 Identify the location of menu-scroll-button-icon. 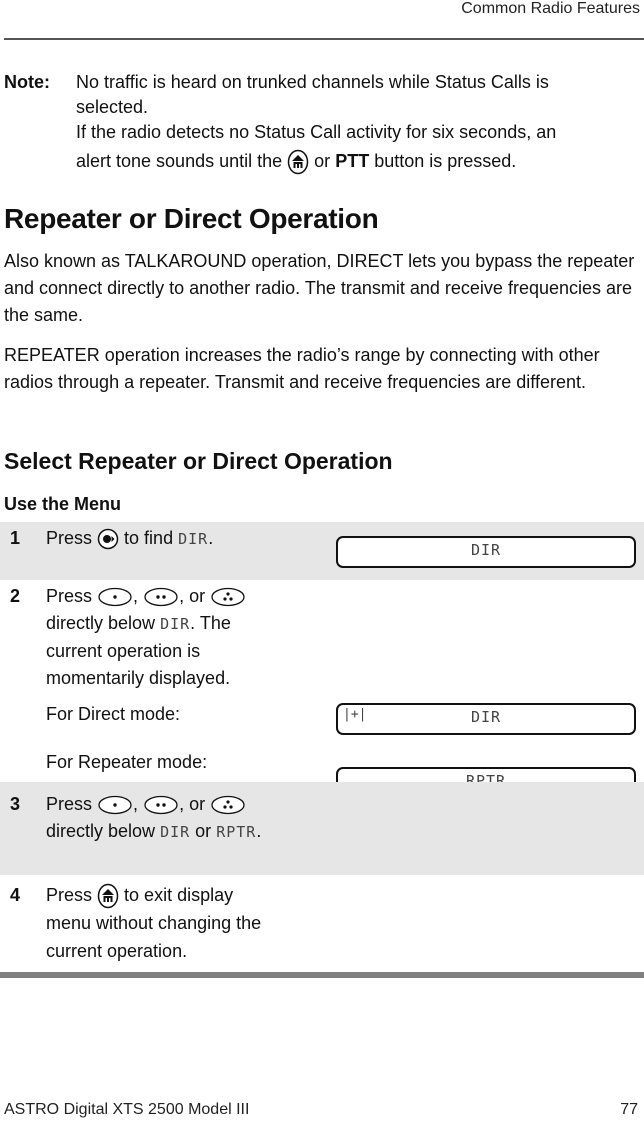
(108, 539).